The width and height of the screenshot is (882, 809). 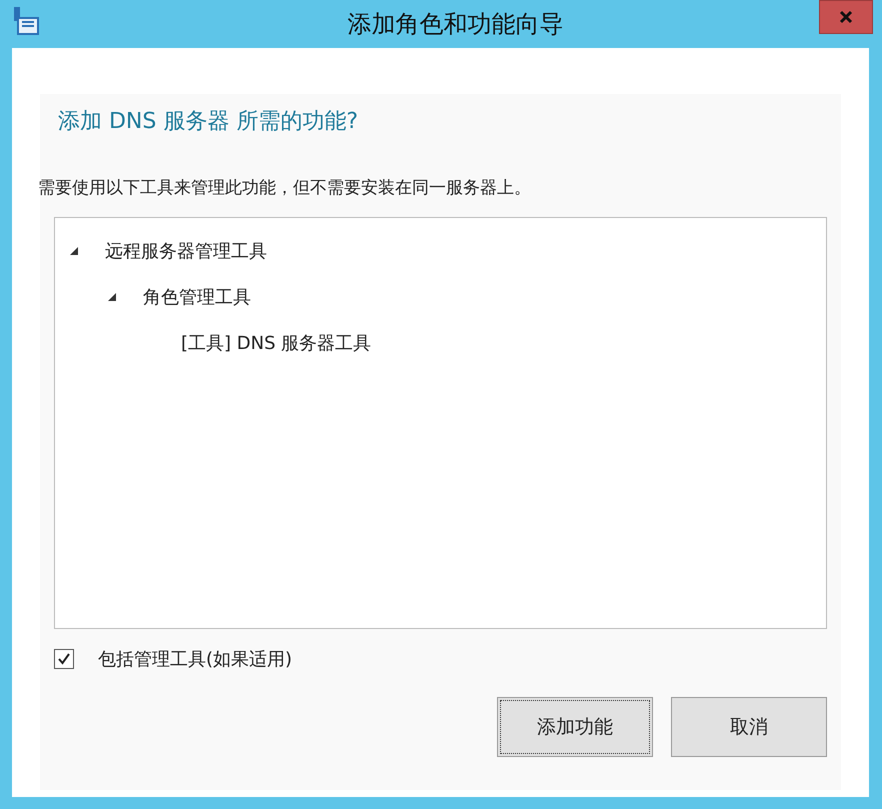 I want to click on checkbox, so click(x=64, y=659).